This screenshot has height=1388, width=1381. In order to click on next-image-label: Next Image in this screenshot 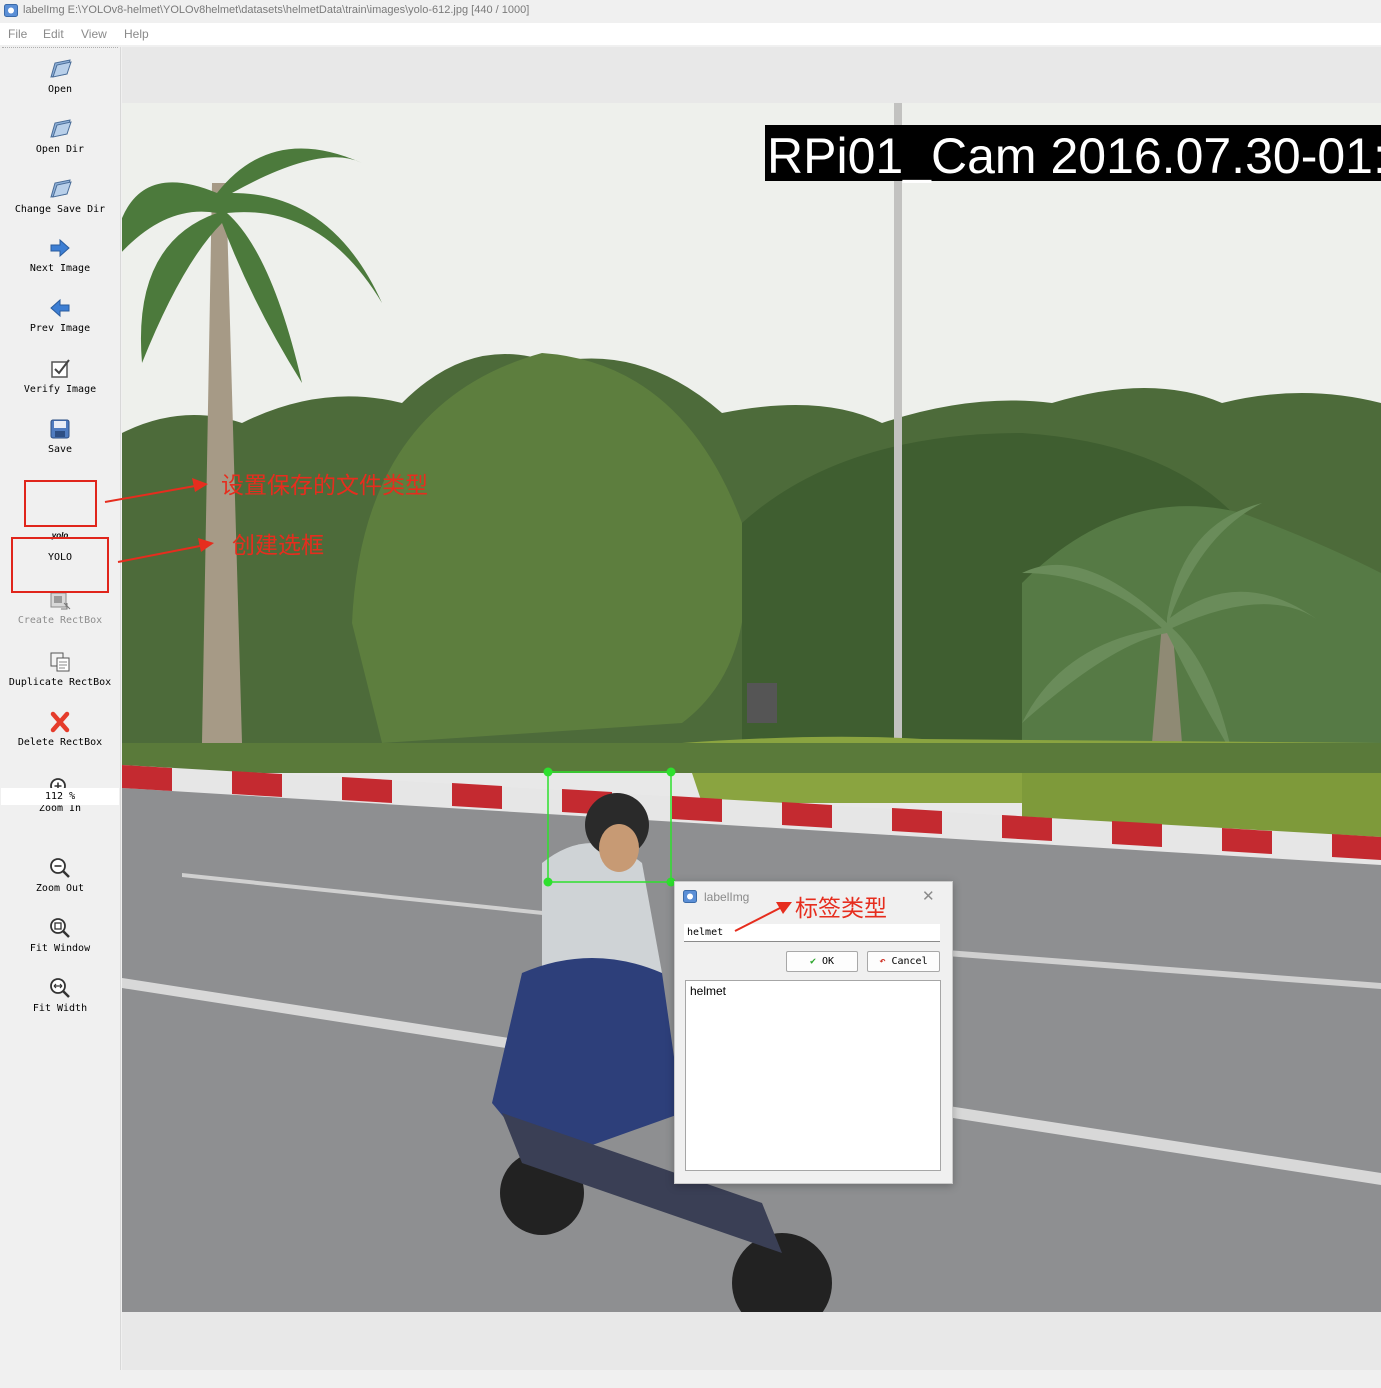, I will do `click(60, 268)`.